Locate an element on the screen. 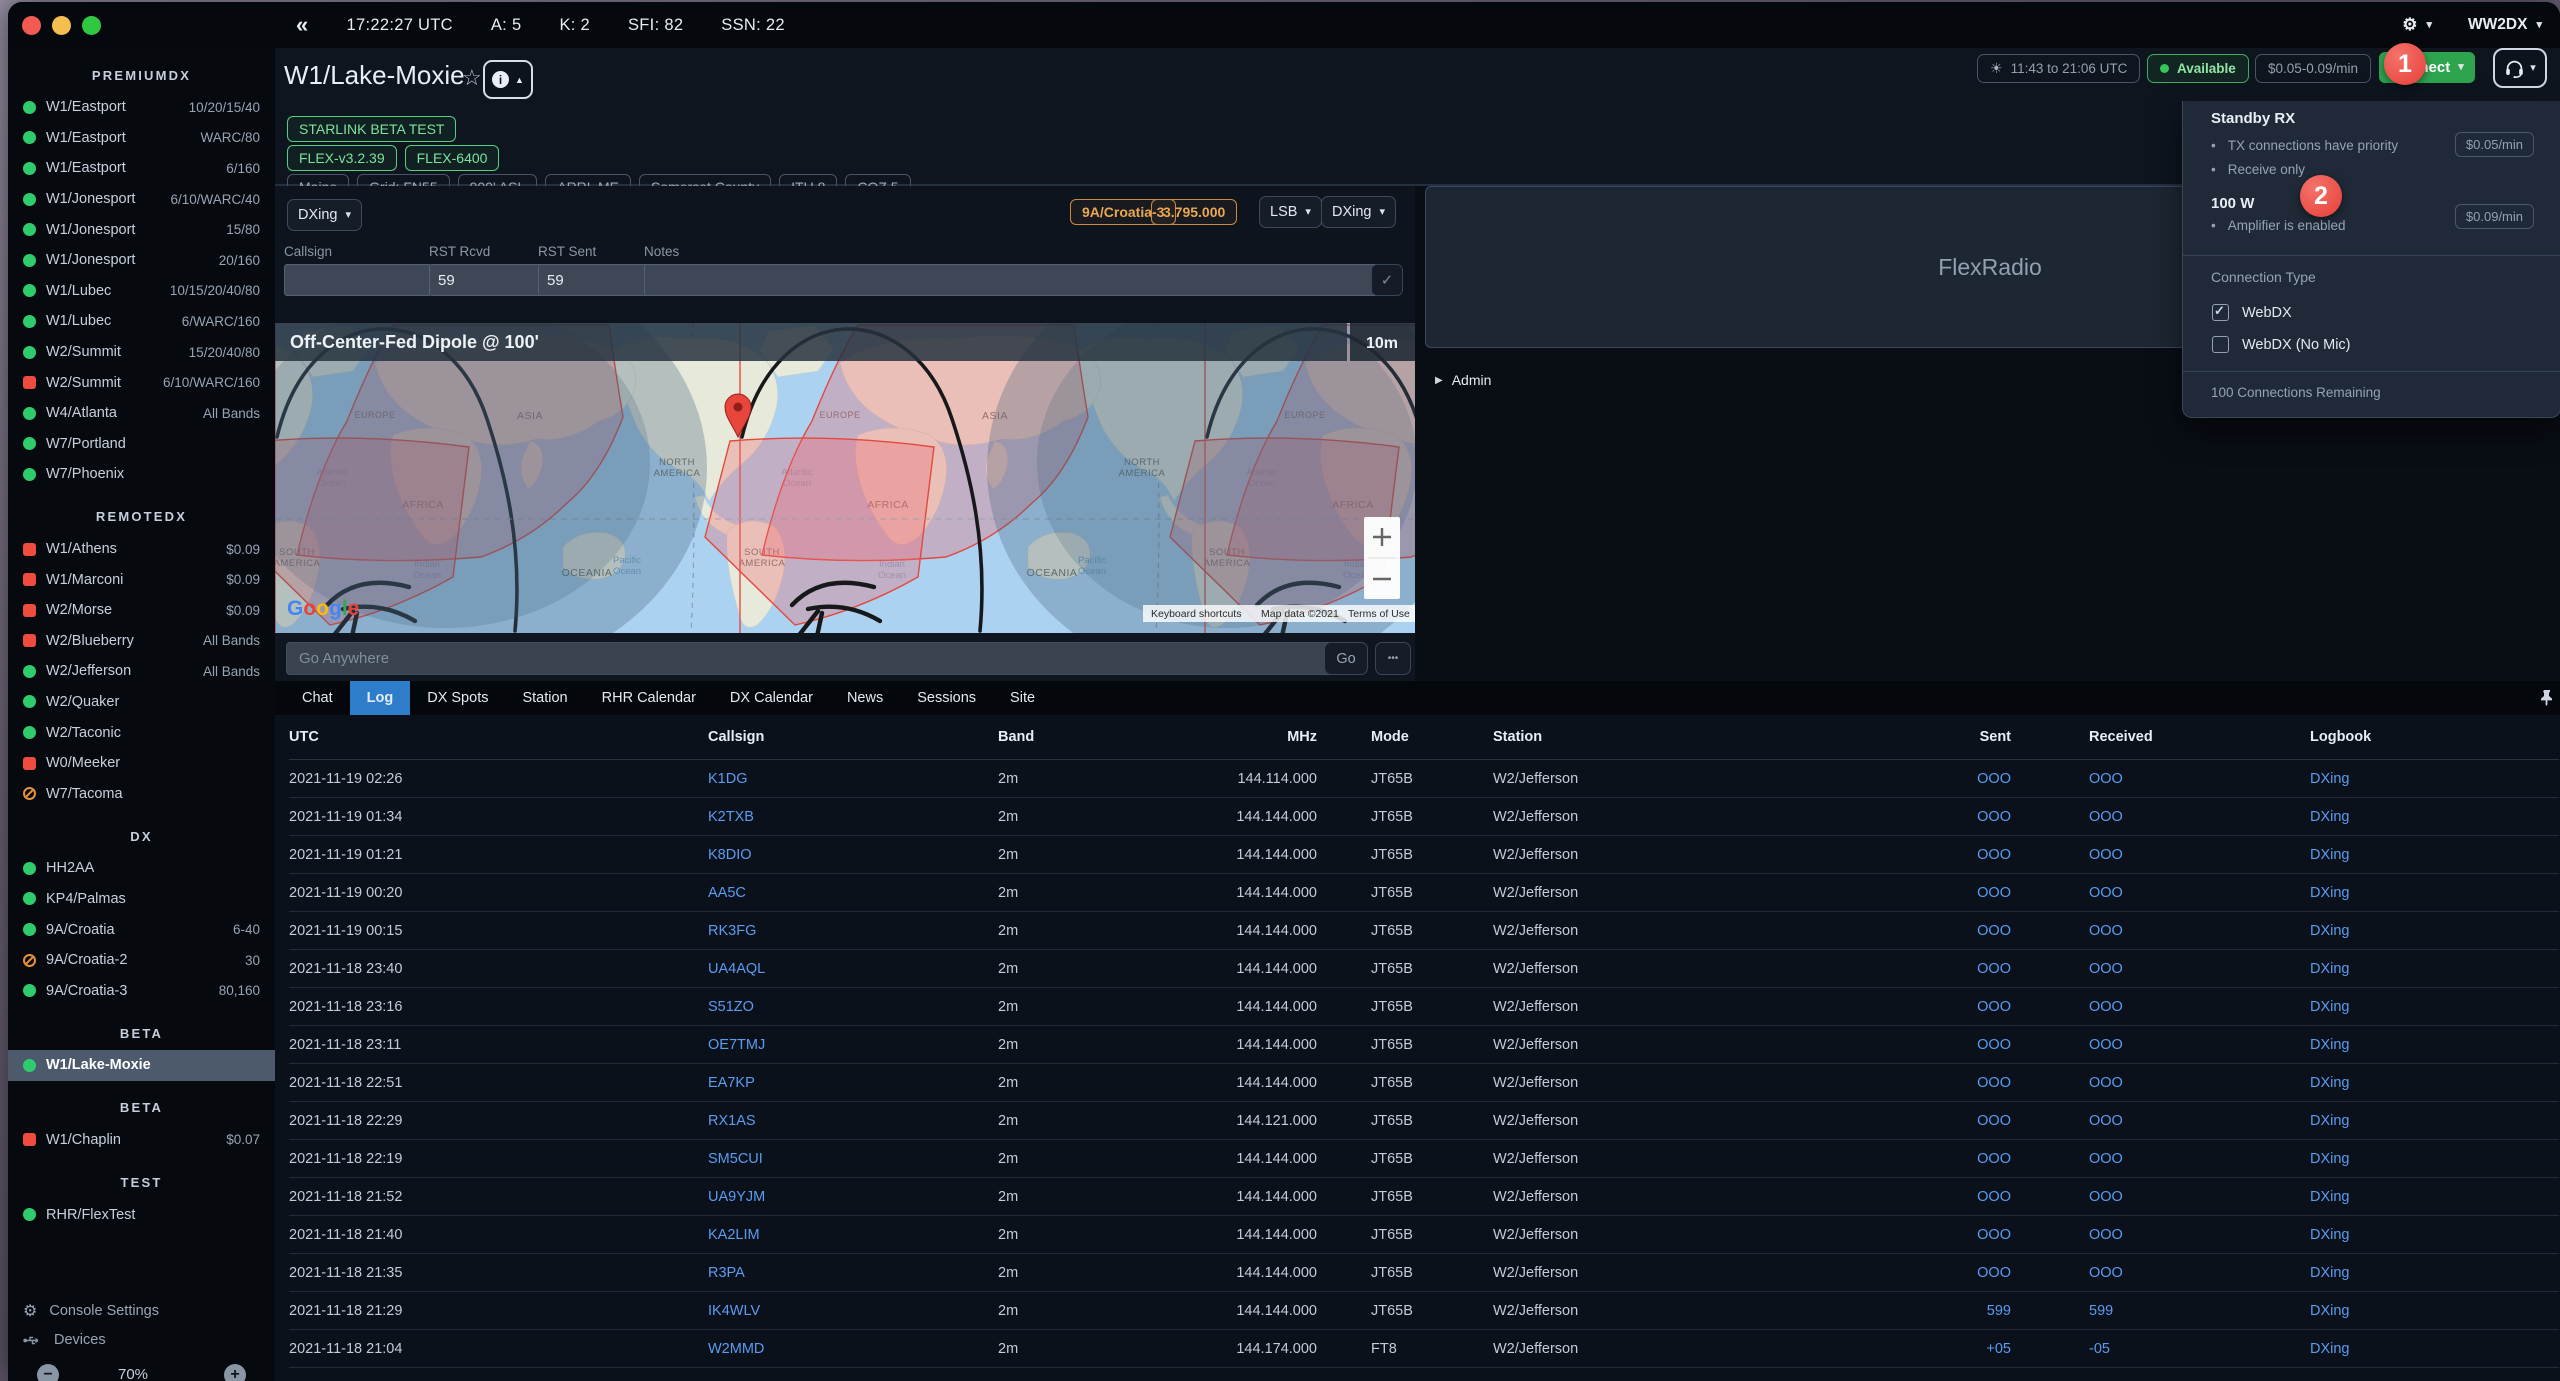 Image resolution: width=2560 pixels, height=1381 pixels. rst-rcvd-input is located at coordinates (486, 280).